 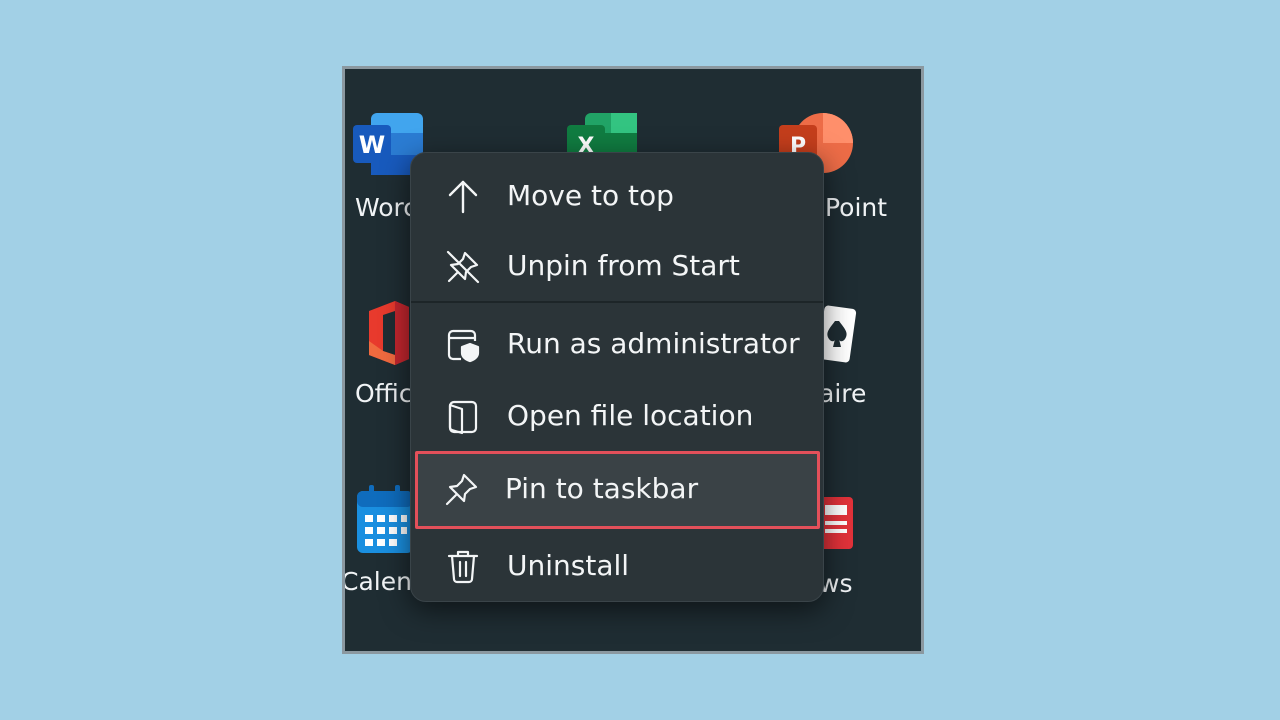 What do you see at coordinates (463, 267) in the screenshot?
I see `unpin-icon` at bounding box center [463, 267].